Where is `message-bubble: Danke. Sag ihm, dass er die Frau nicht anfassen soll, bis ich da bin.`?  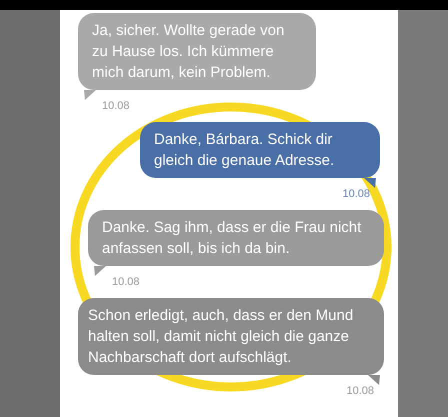 message-bubble: Danke. Sag ihm, dass er die Frau nicht anfassen soll, bis ich da bin. is located at coordinates (236, 238).